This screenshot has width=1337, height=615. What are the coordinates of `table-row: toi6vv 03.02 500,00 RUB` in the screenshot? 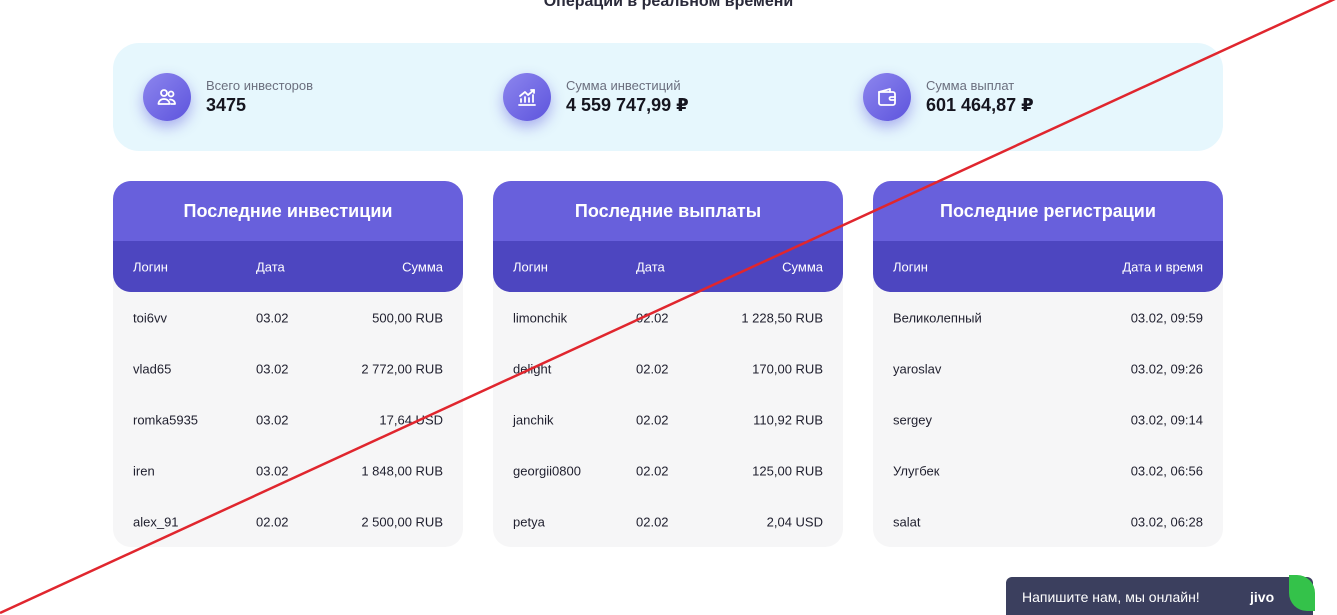 It's located at (288, 317).